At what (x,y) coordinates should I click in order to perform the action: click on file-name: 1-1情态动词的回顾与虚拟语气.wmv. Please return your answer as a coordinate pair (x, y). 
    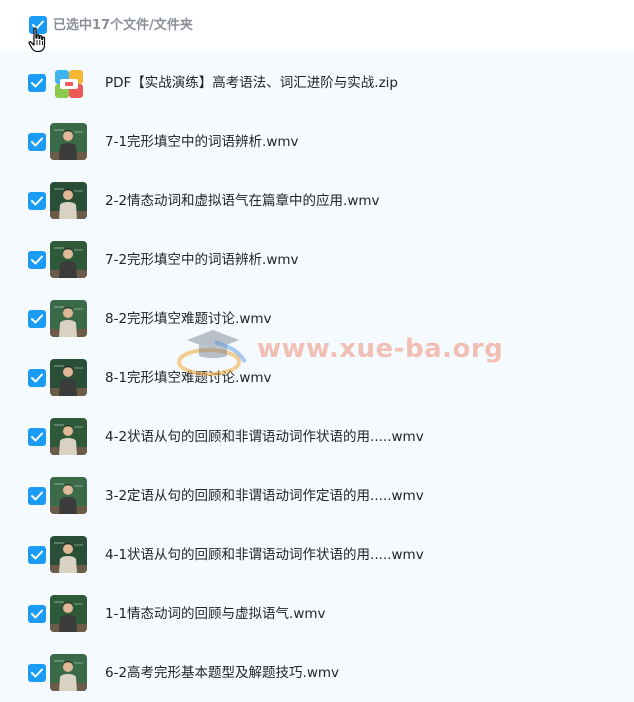
    Looking at the image, I should click on (215, 614).